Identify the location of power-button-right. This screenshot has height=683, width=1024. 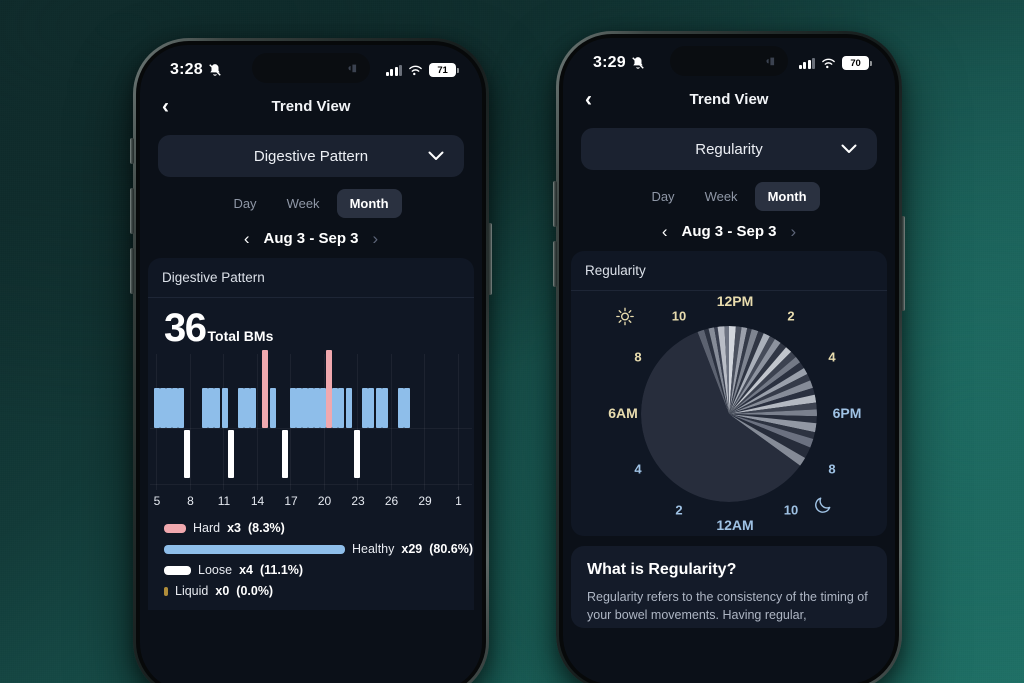
(903, 263).